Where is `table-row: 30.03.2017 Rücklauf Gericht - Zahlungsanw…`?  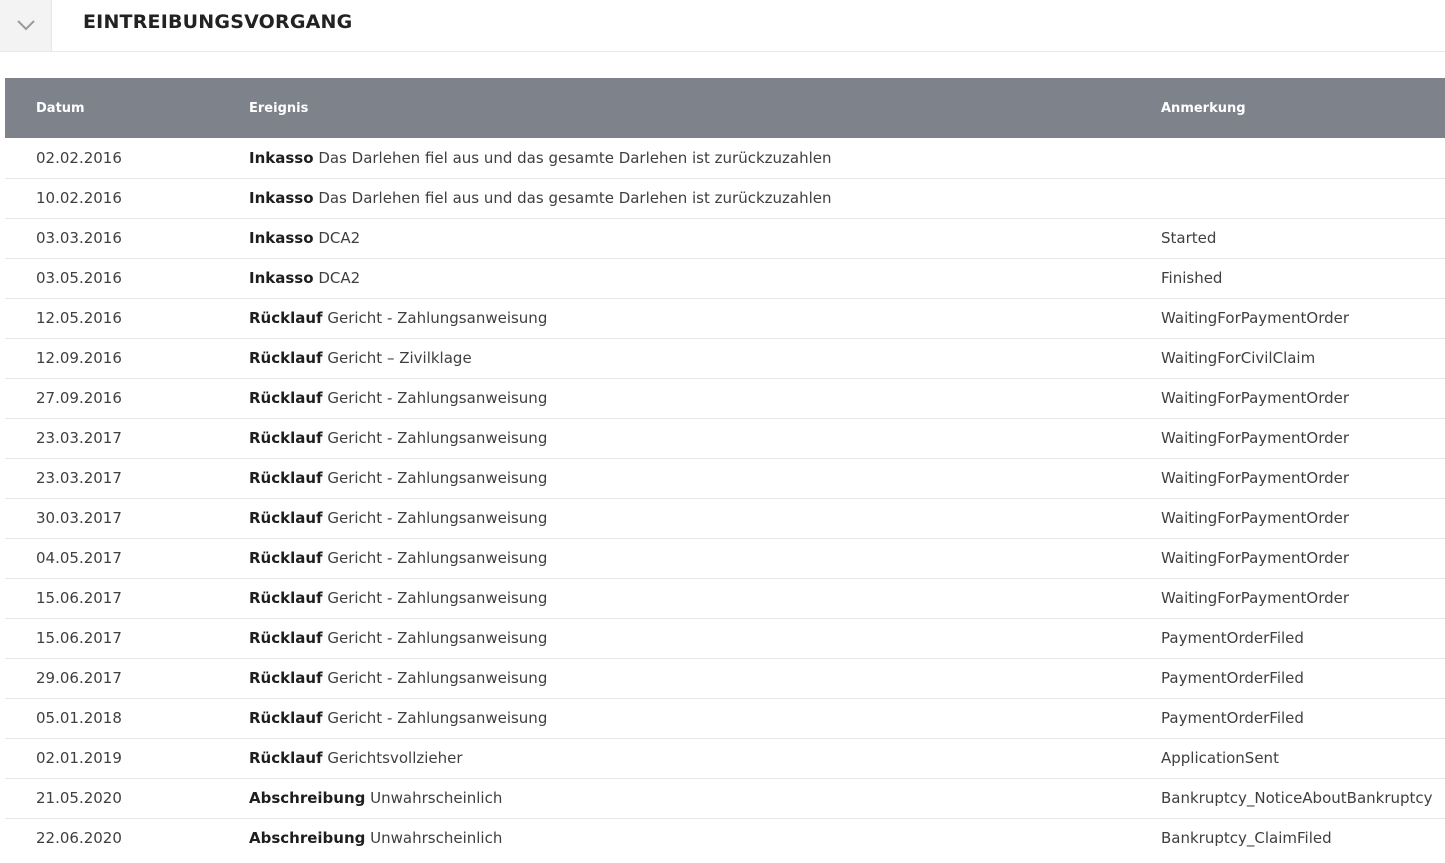
table-row: 30.03.2017 Rücklauf Gericht - Zahlungsanw… is located at coordinates (725, 518).